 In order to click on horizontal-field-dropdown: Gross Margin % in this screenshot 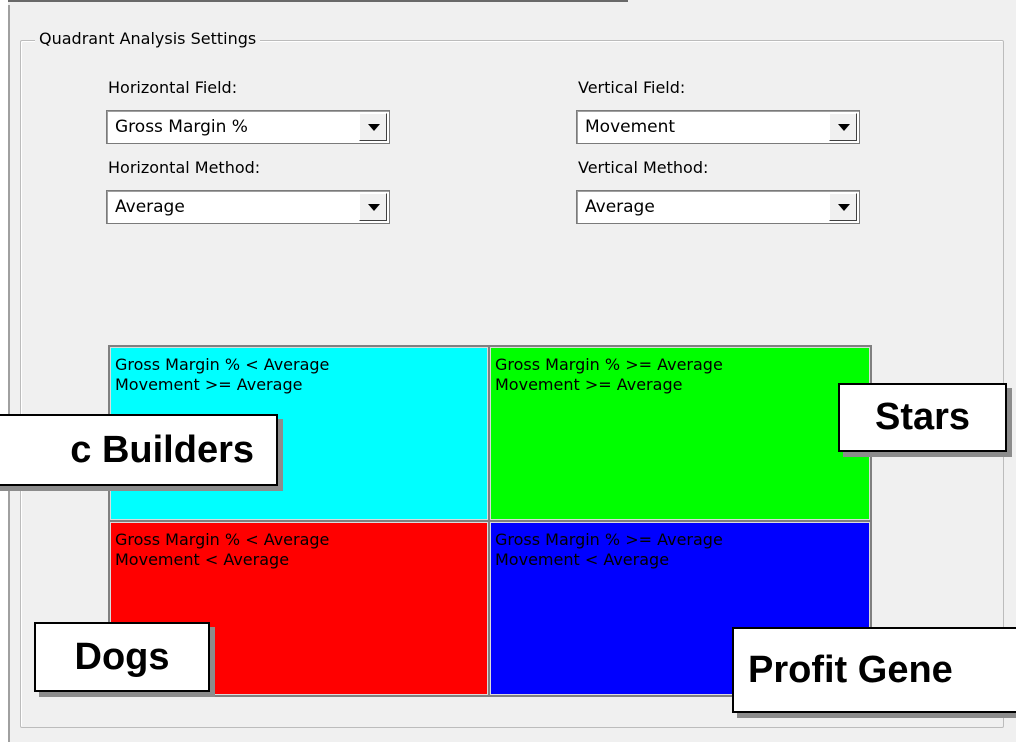, I will do `click(248, 127)`.